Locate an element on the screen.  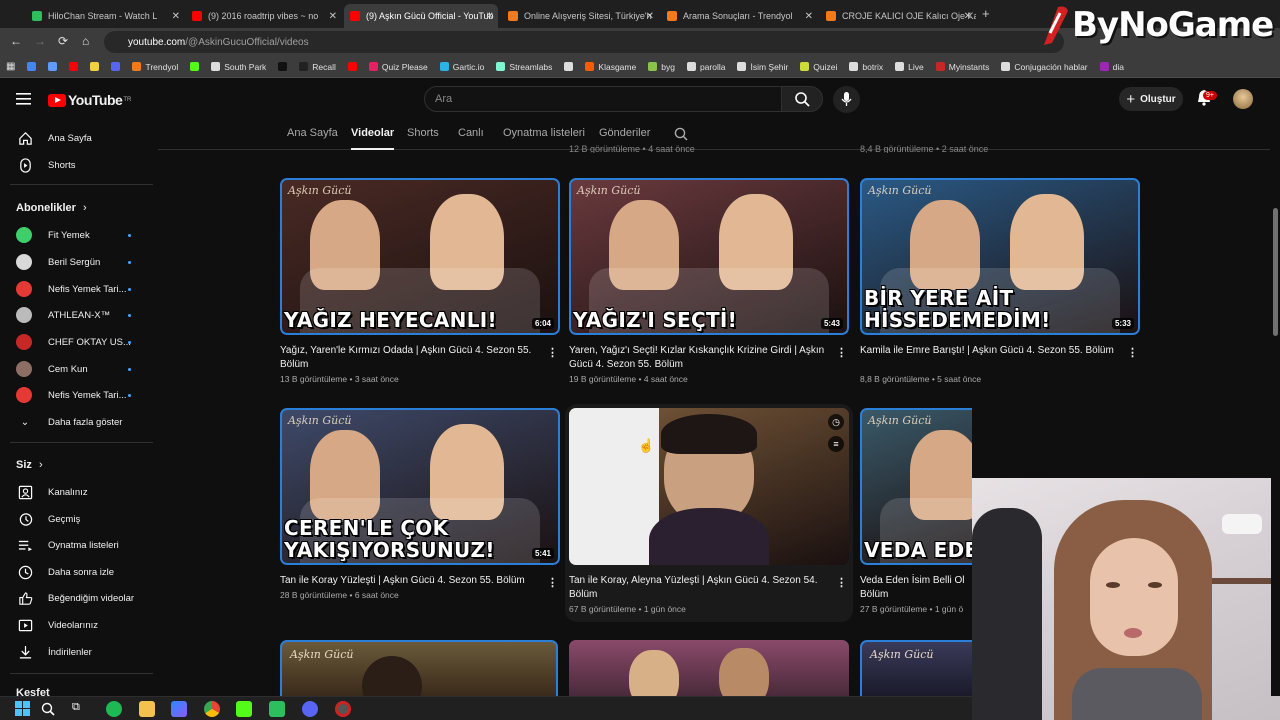
browser-tab: CROJE KALICI OJE Kalıcı Oje Ka ✕ is located at coordinates (898, 16).